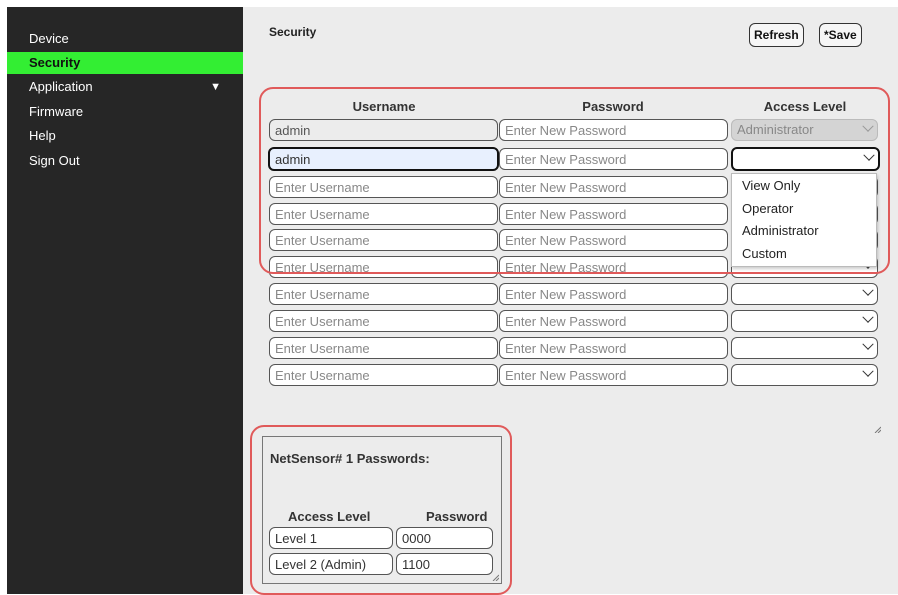  I want to click on sidebar-item-label: Device, so click(49, 38).